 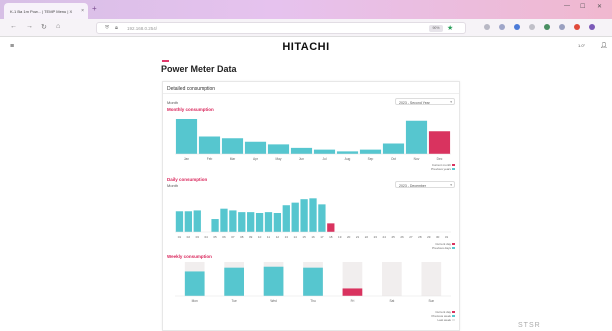 I want to click on monthly-year-select: 2023 - Second Year ▾, so click(x=425, y=101).